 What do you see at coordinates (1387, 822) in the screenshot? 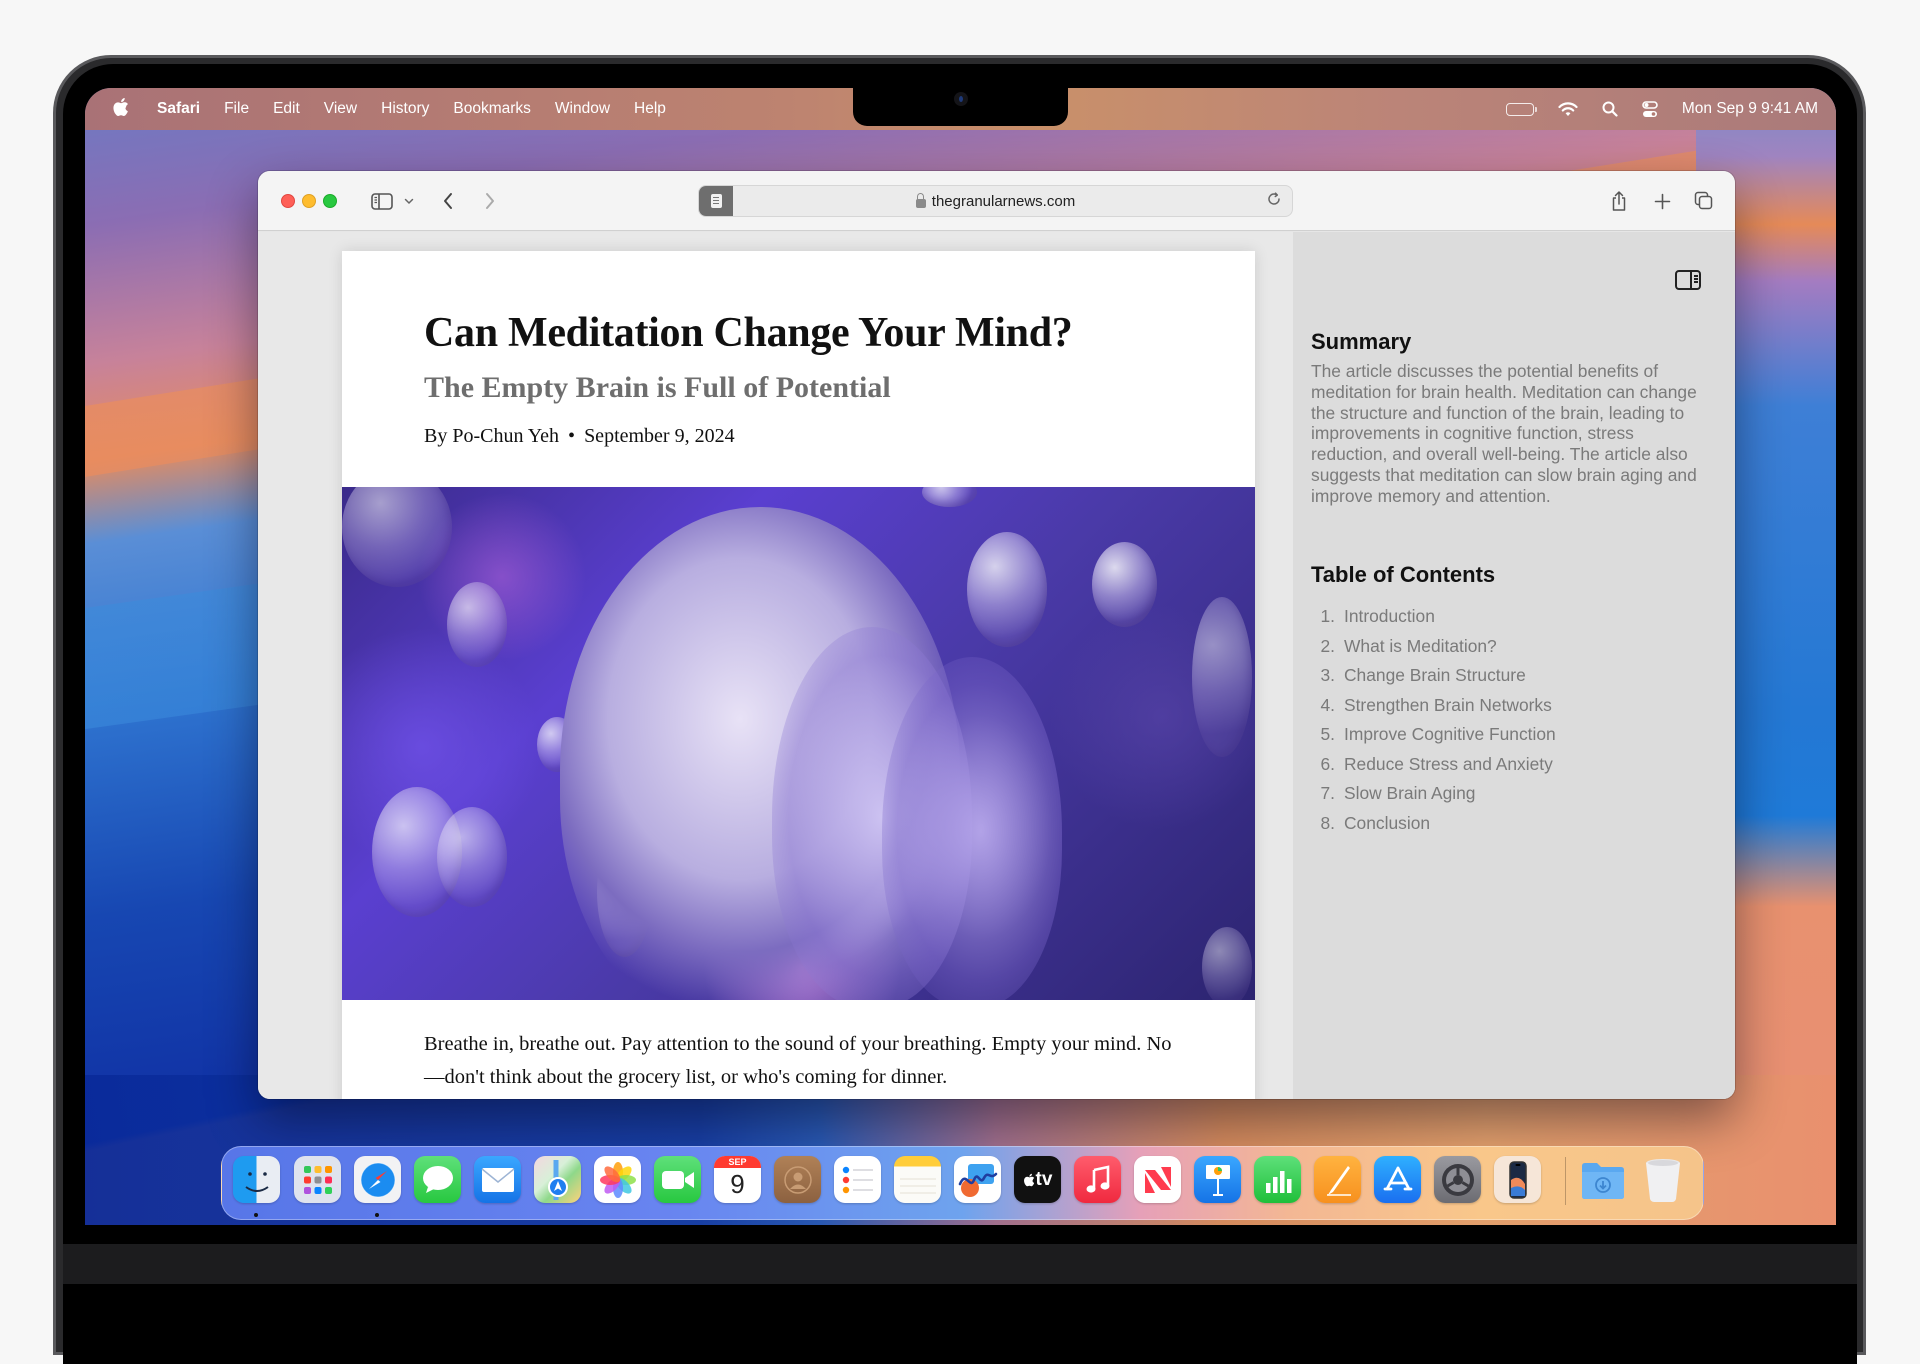
I see `toc-label: Conclusion` at bounding box center [1387, 822].